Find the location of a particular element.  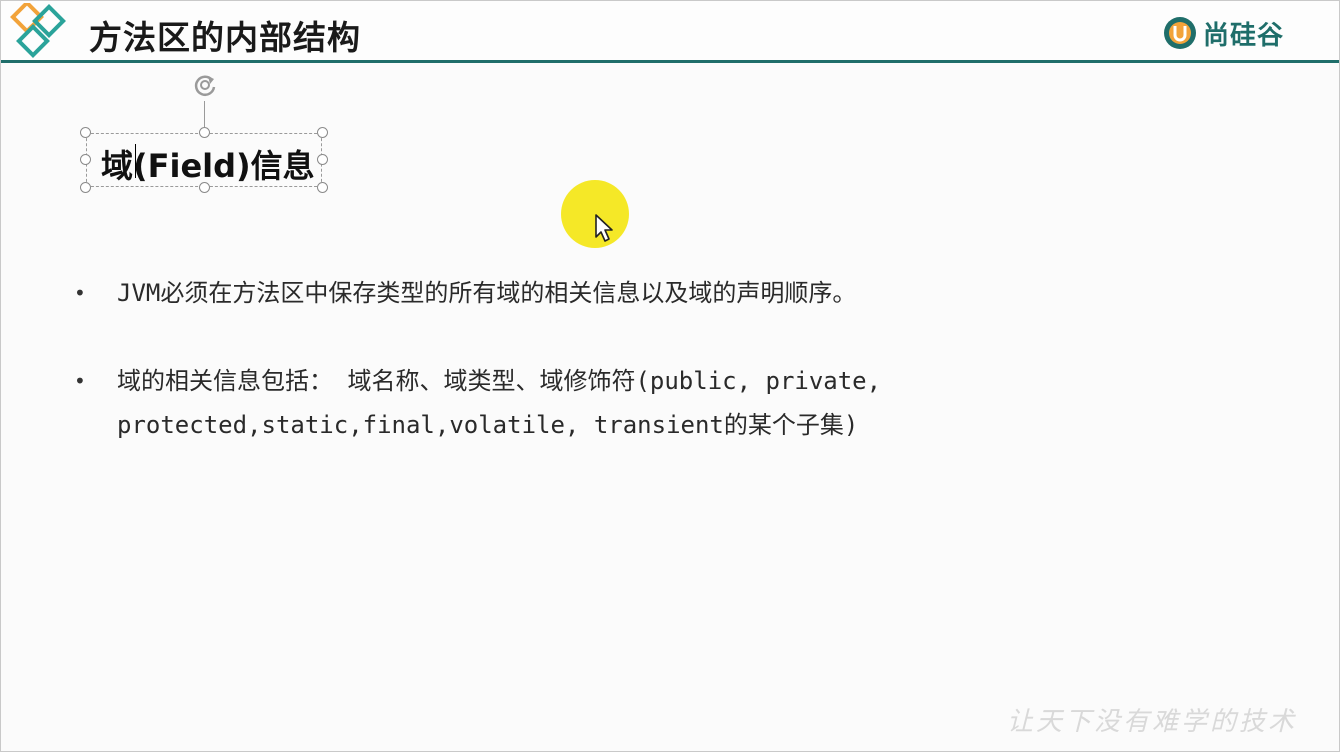

watermark-slogan: 让天下没有难学的技术 is located at coordinates (1152, 722).